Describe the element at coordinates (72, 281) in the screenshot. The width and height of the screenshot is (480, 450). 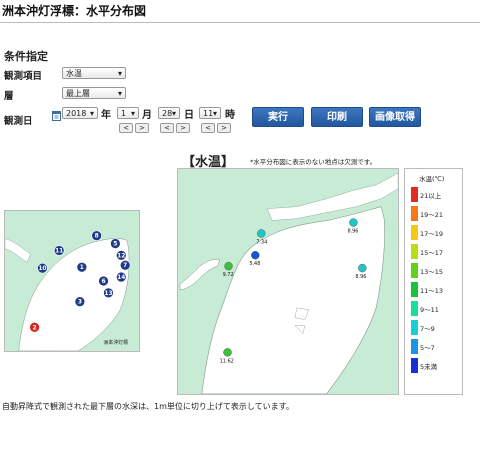
I see `station-location-map: 8 5 11 12 7 10 1 14 6 13 3 2 洲本沖灯標` at that location.